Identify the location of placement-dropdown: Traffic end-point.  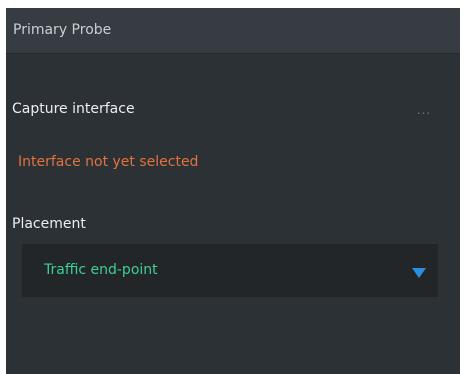
(230, 270).